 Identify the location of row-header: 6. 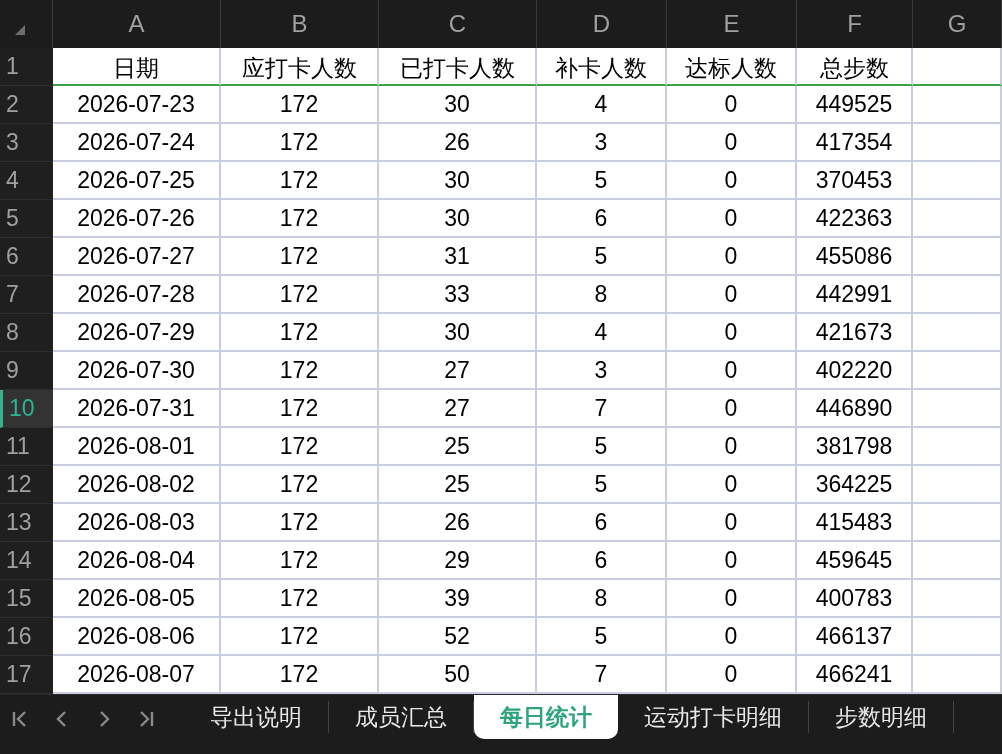
(26, 257).